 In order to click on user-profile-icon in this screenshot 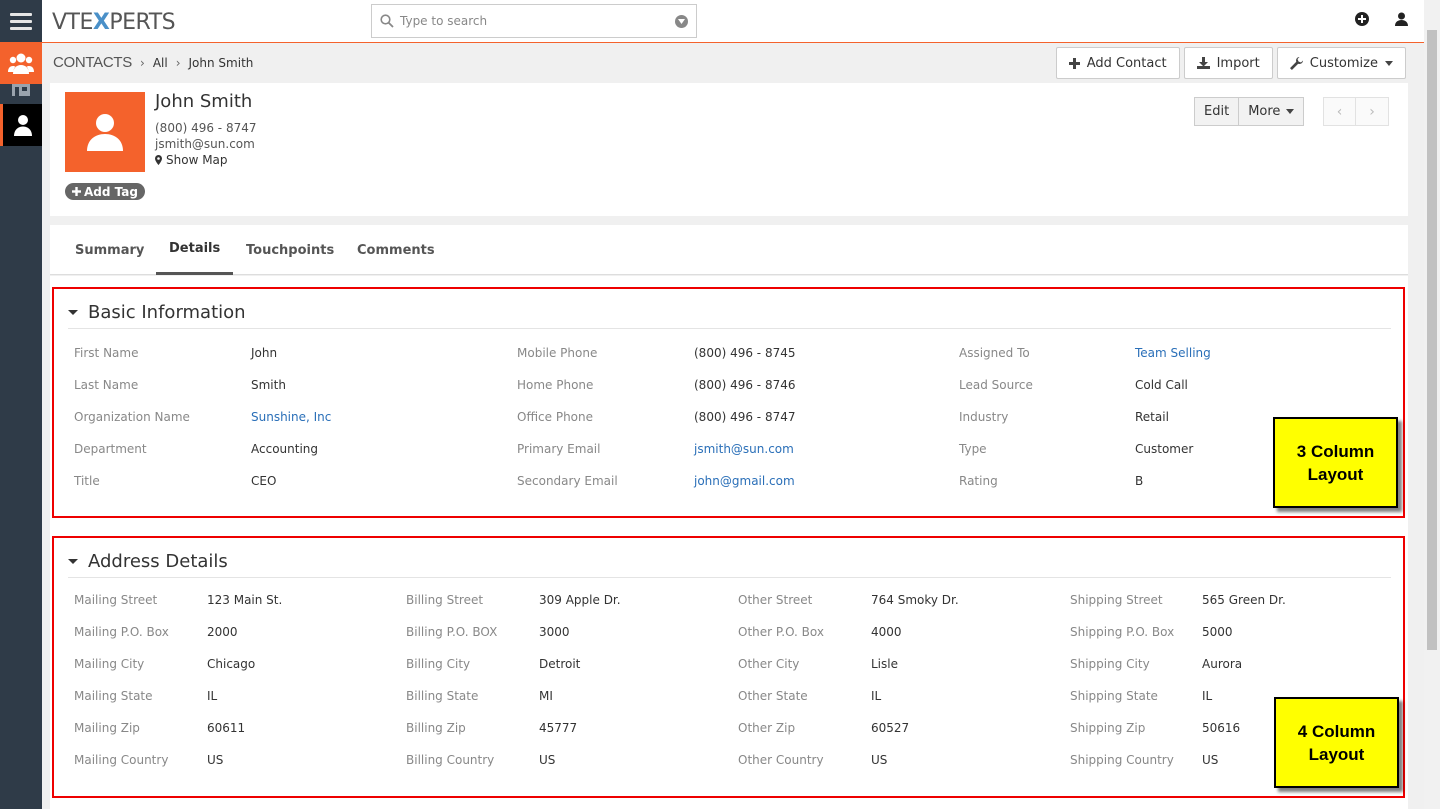, I will do `click(1401, 19)`.